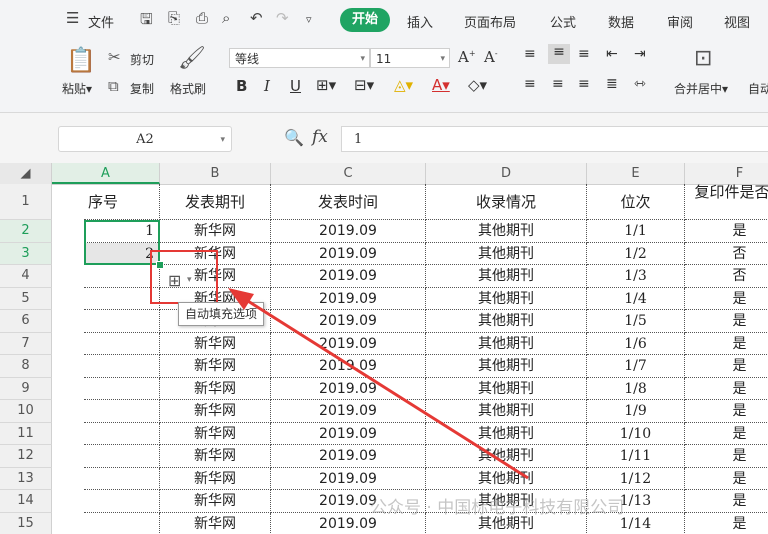 This screenshot has width=768, height=534. I want to click on paste-icon: 📋, so click(81, 60).